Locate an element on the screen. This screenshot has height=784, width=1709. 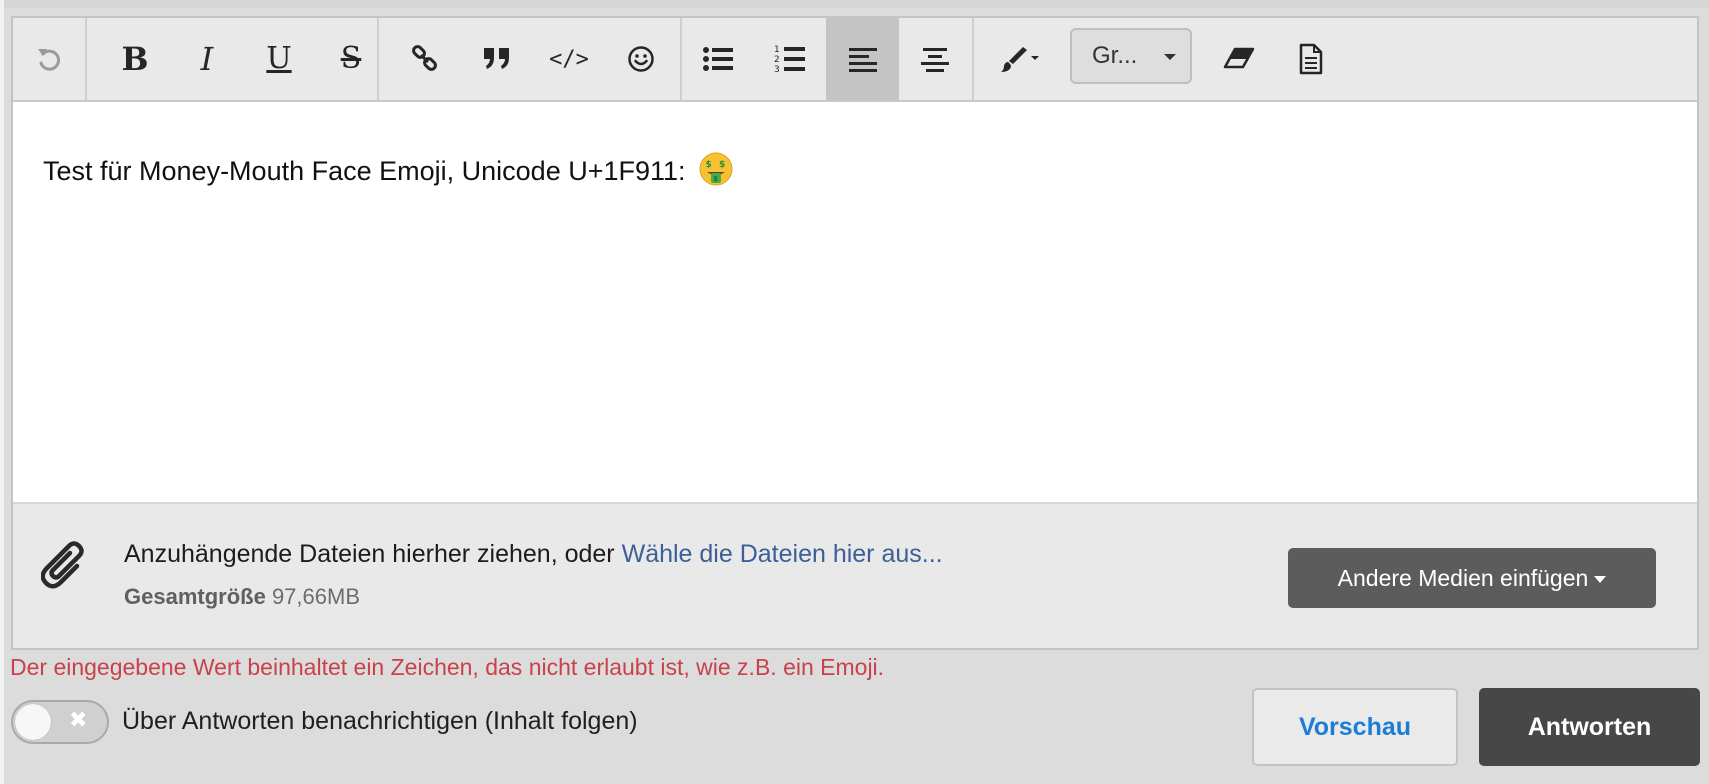
svg-text: 2 is located at coordinates (777, 60).